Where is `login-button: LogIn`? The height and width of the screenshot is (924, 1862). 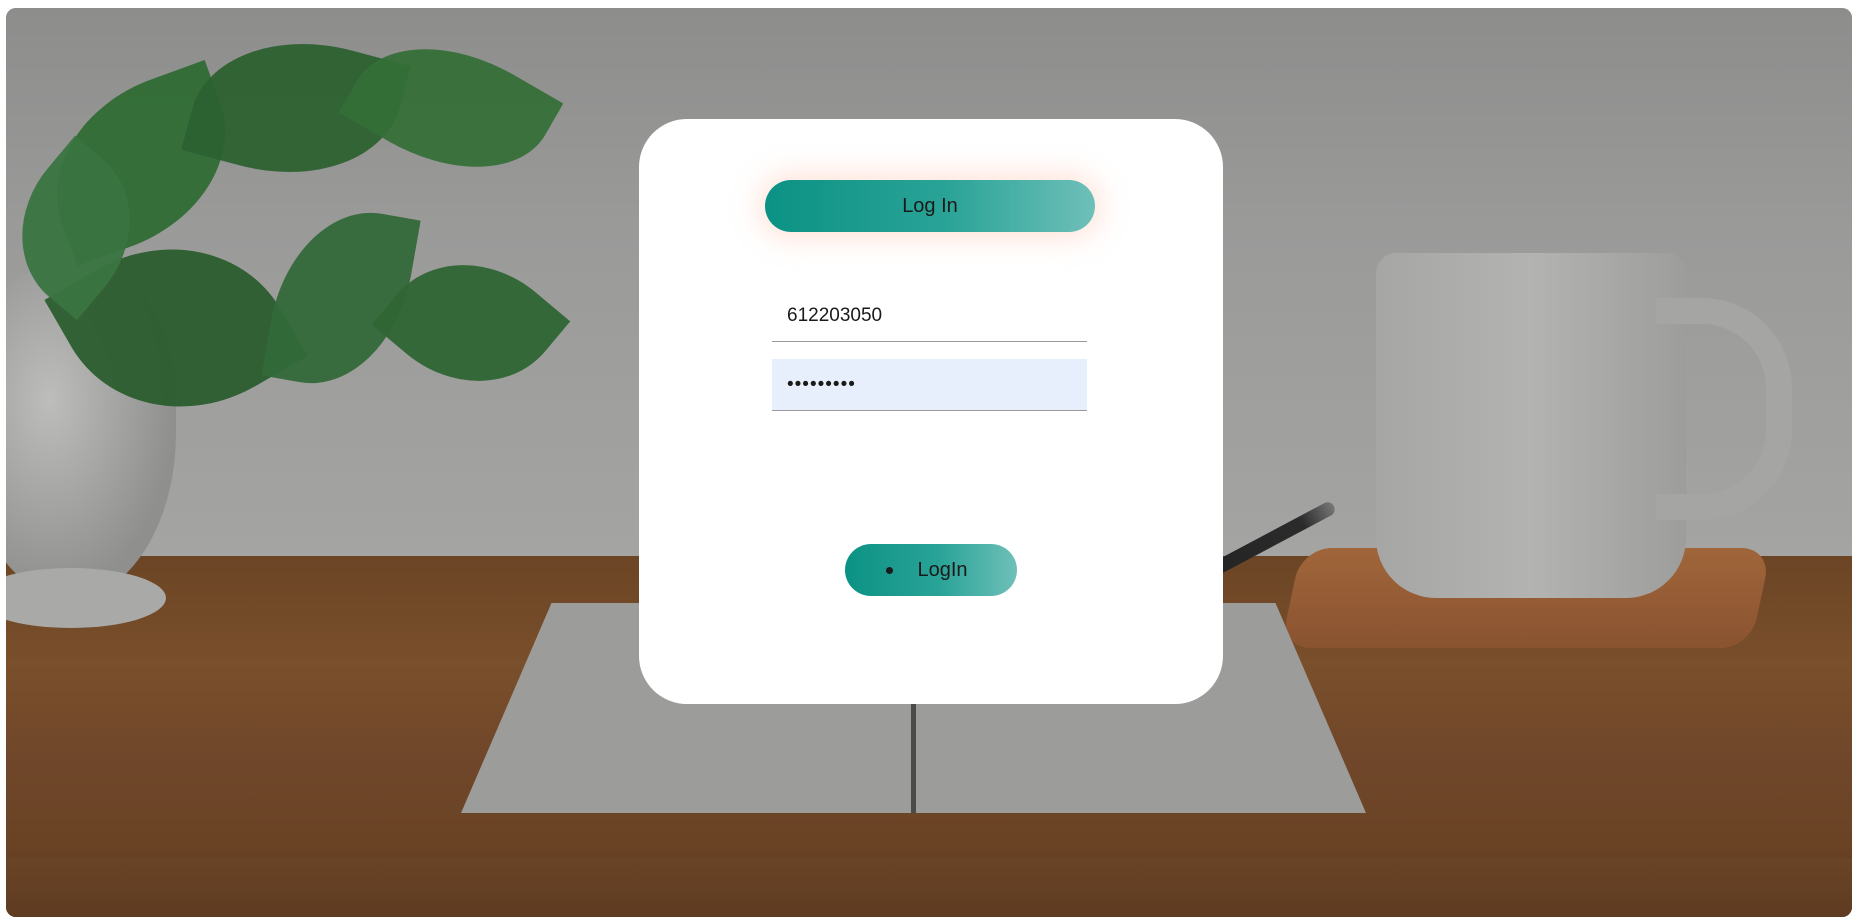 login-button: LogIn is located at coordinates (931, 570).